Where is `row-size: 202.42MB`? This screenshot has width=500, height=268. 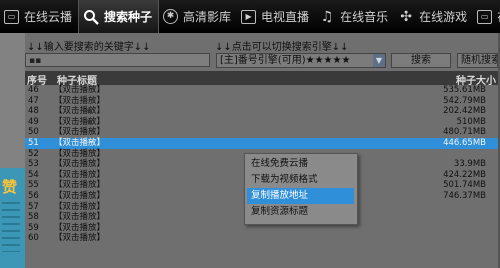 row-size: 202.42MB is located at coordinates (464, 111).